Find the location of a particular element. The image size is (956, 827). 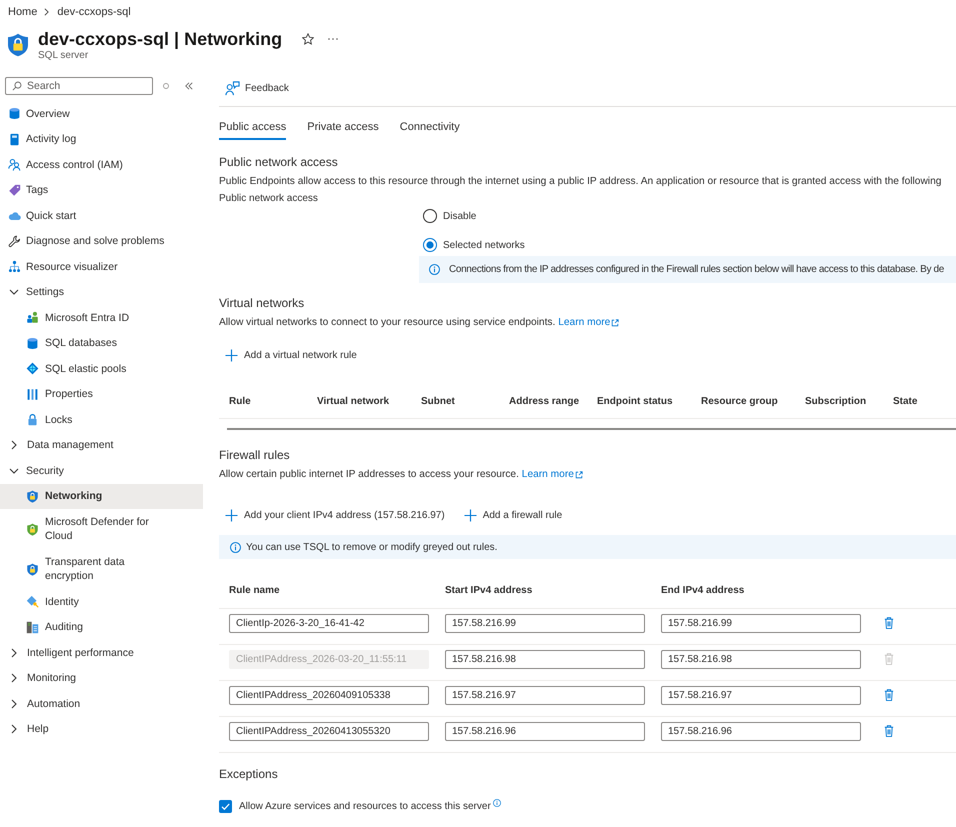

feedback-icon is located at coordinates (232, 88).